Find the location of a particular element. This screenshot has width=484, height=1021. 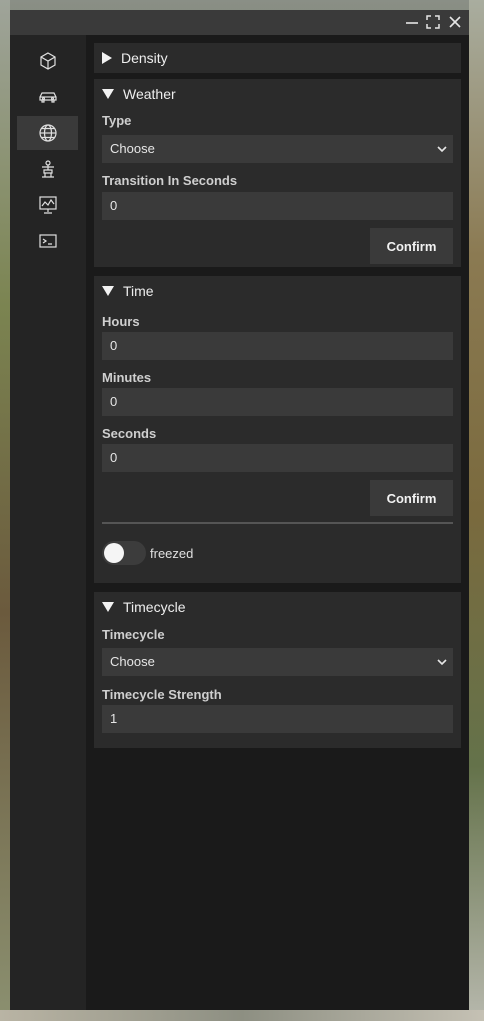

timecycle-header: Timecycle is located at coordinates (144, 607).